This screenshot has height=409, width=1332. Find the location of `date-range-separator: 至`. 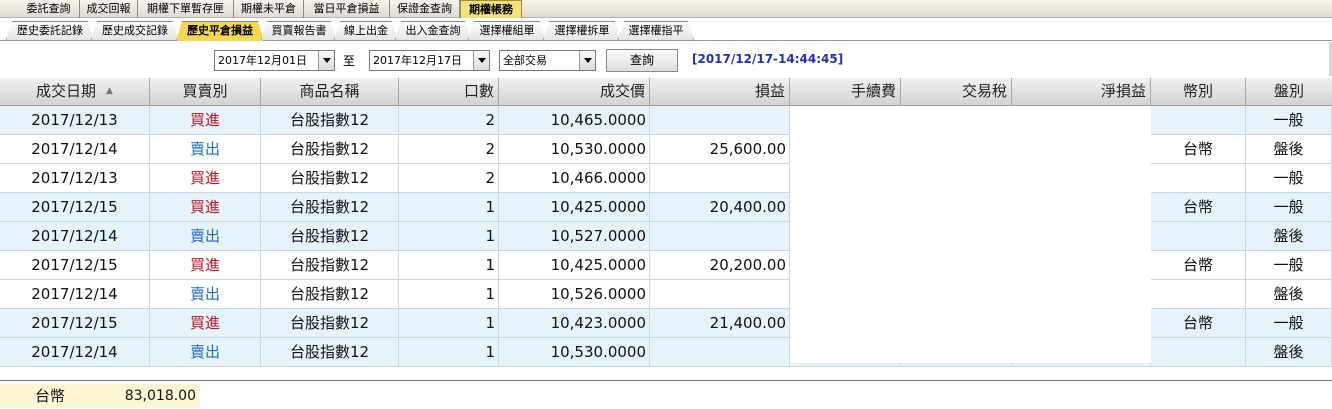

date-range-separator: 至 is located at coordinates (349, 61).